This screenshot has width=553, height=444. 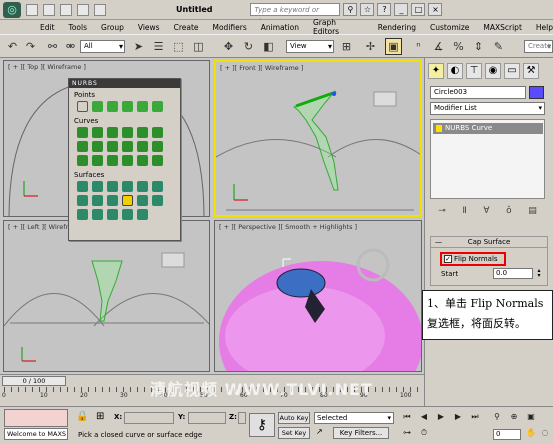 I want to click on blend-curve-icon, so click(x=142, y=132).